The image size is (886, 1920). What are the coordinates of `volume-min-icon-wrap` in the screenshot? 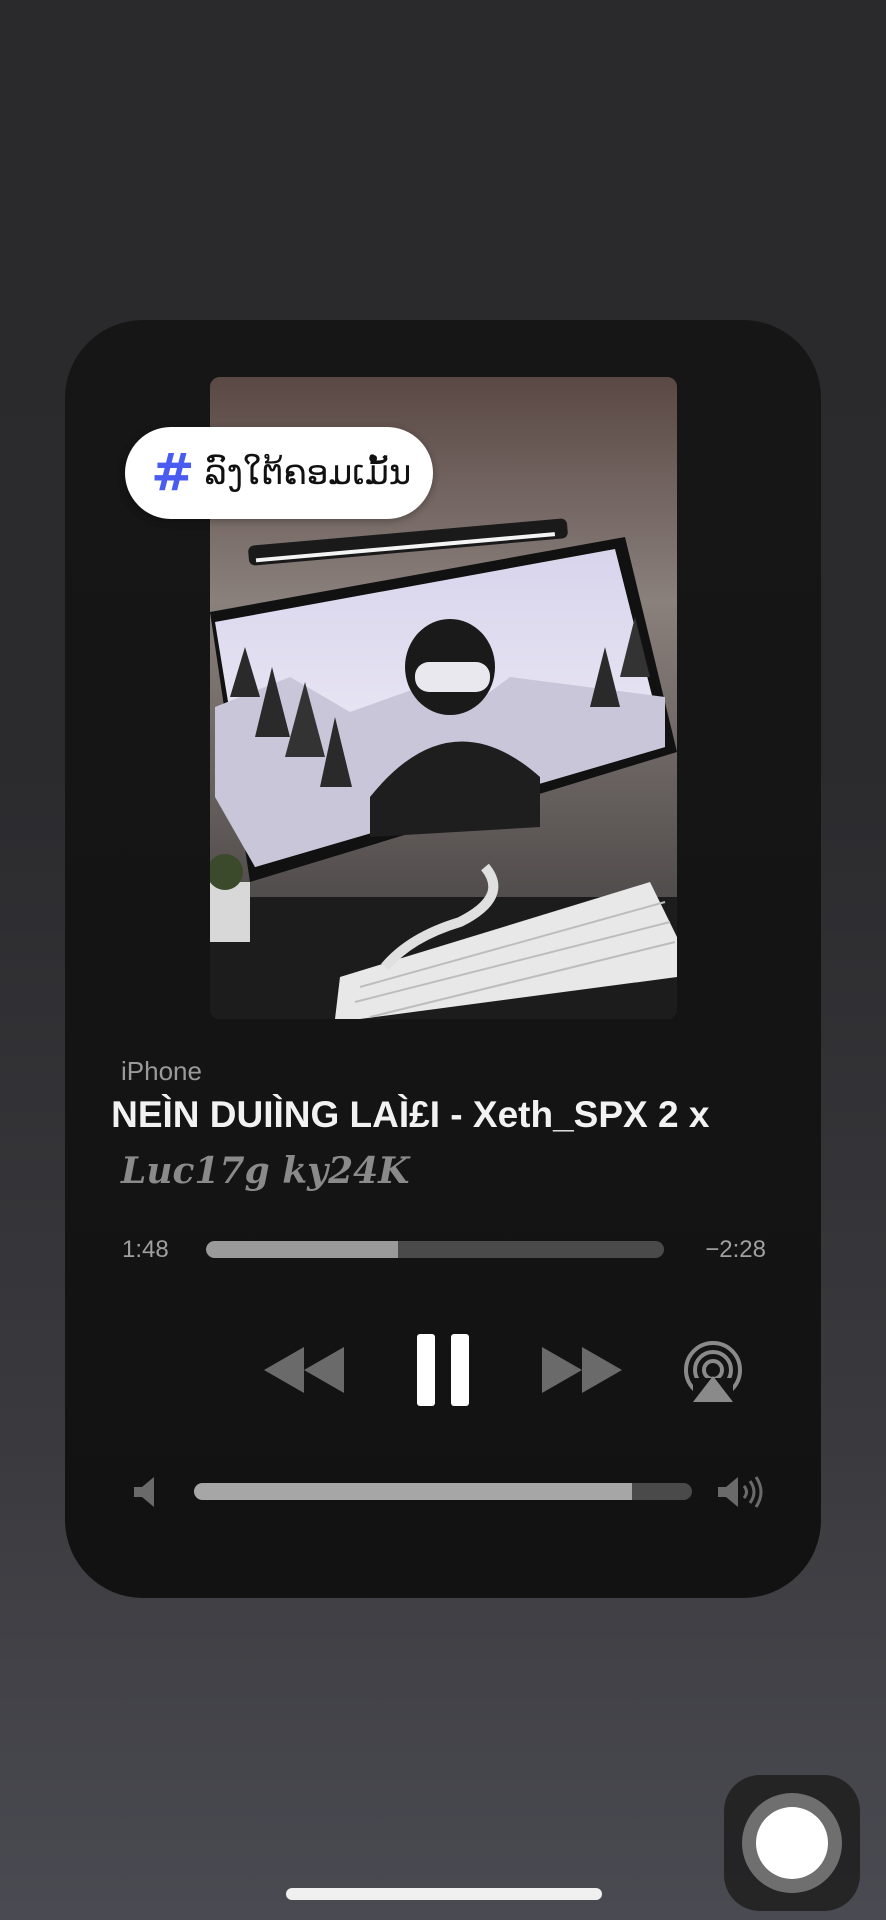 It's located at (145, 1492).